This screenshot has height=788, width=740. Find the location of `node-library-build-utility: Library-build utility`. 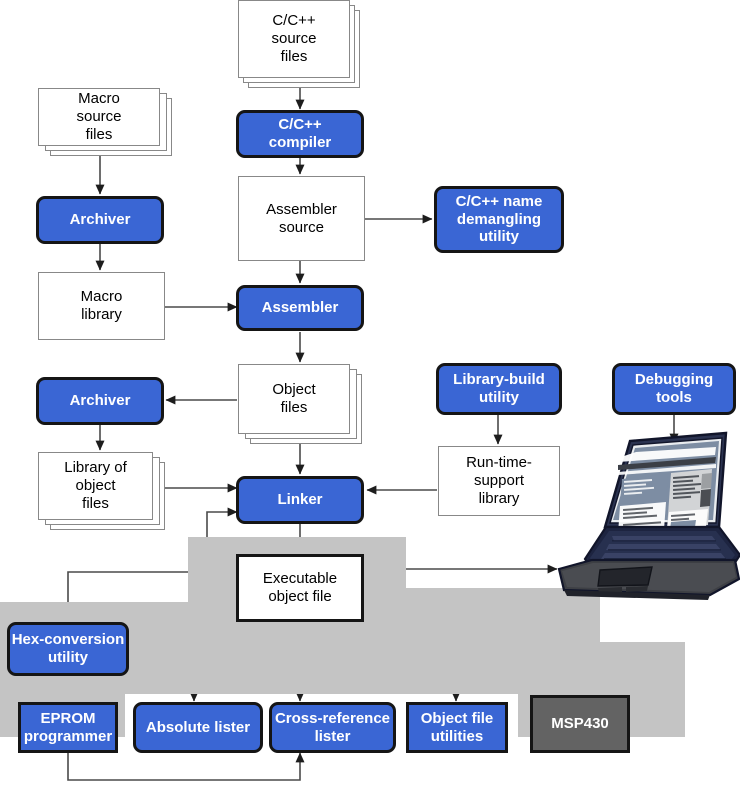

node-library-build-utility: Library-build utility is located at coordinates (499, 389).